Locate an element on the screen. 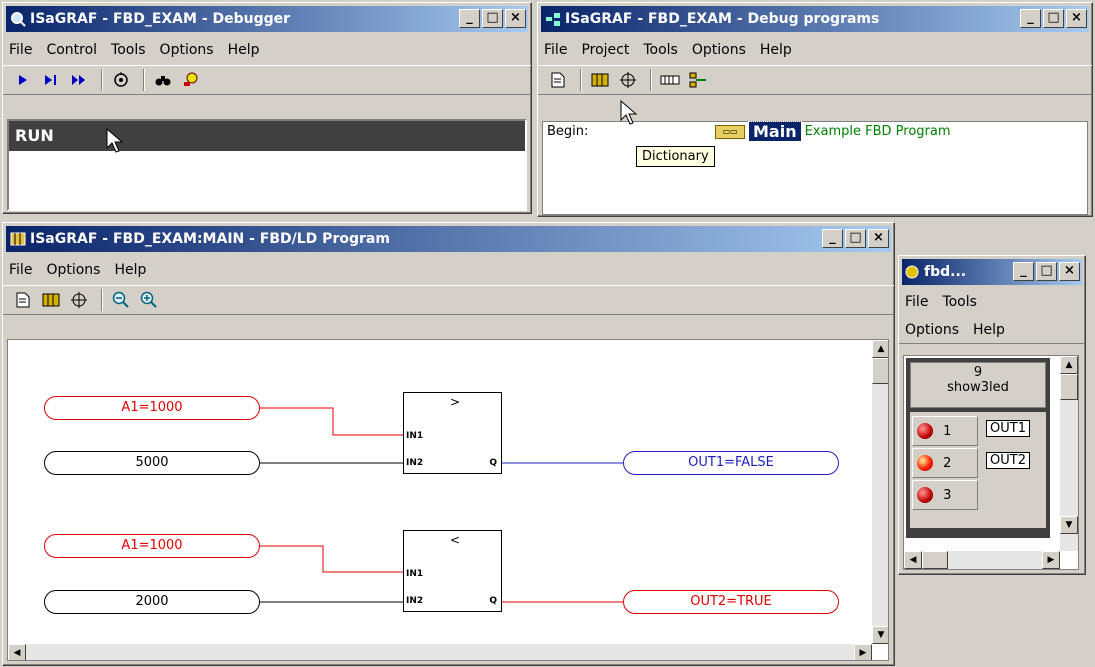 The height and width of the screenshot is (667, 1095). fbd-title: ISaGRAF - FBD_EXAM:MAIN - FBD/LD Program is located at coordinates (210, 239).